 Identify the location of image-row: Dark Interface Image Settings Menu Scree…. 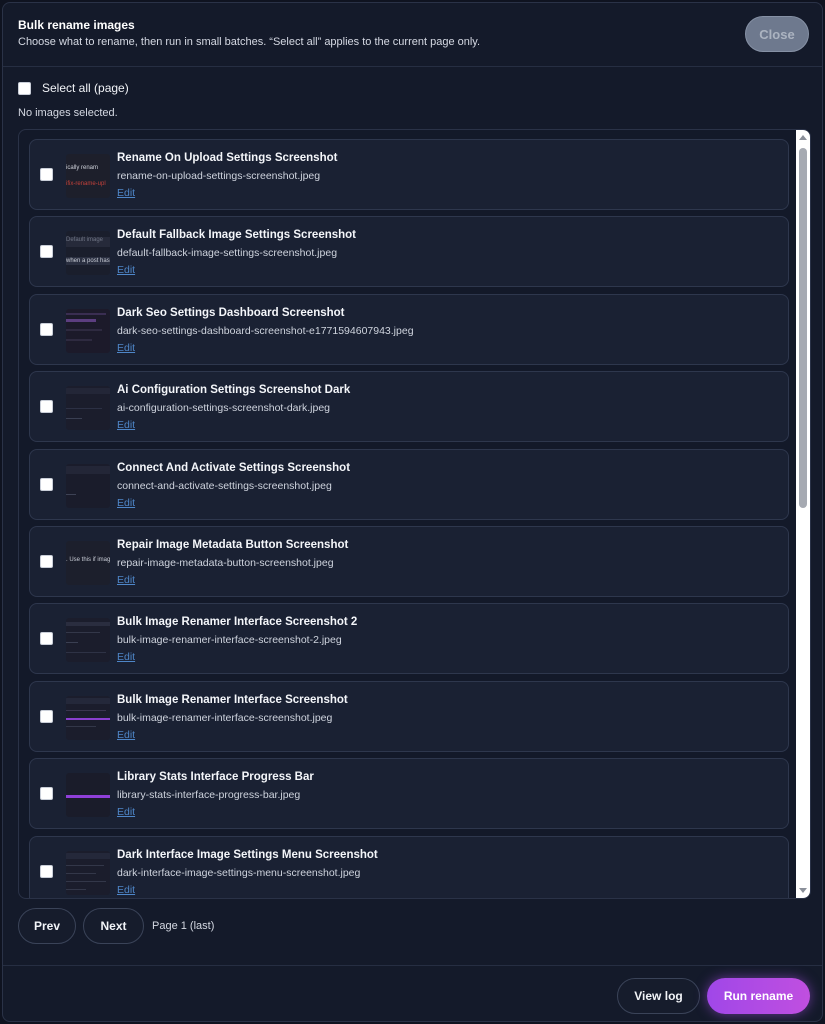
(409, 866).